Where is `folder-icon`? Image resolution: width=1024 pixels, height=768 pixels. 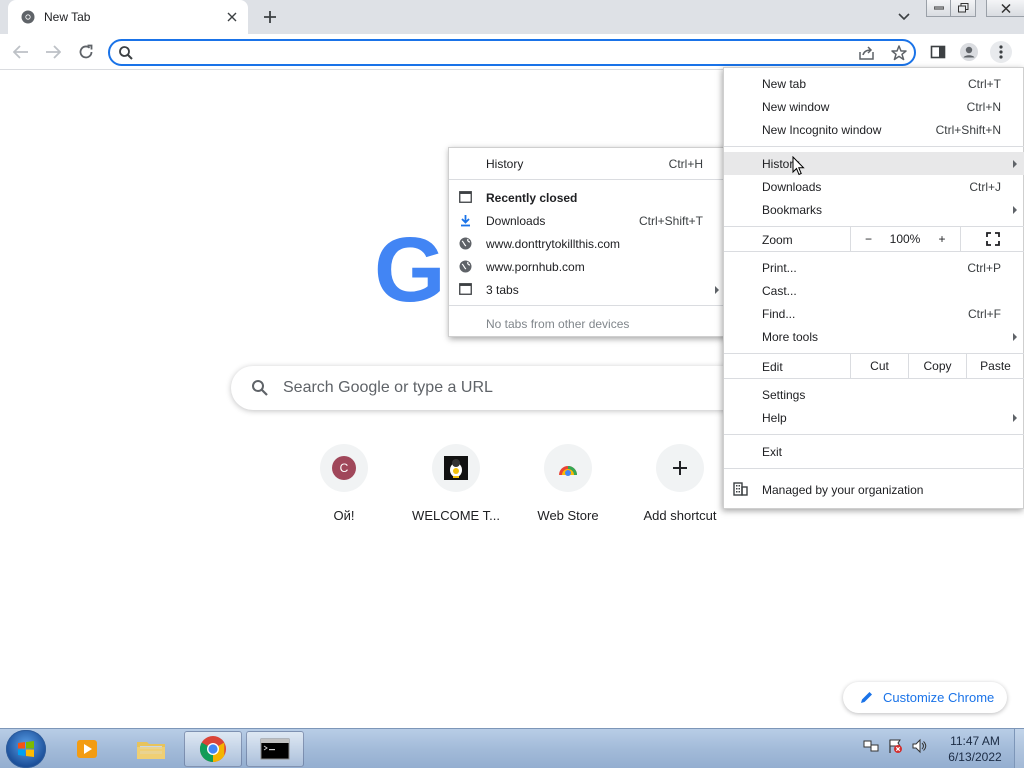 folder-icon is located at coordinates (151, 750).